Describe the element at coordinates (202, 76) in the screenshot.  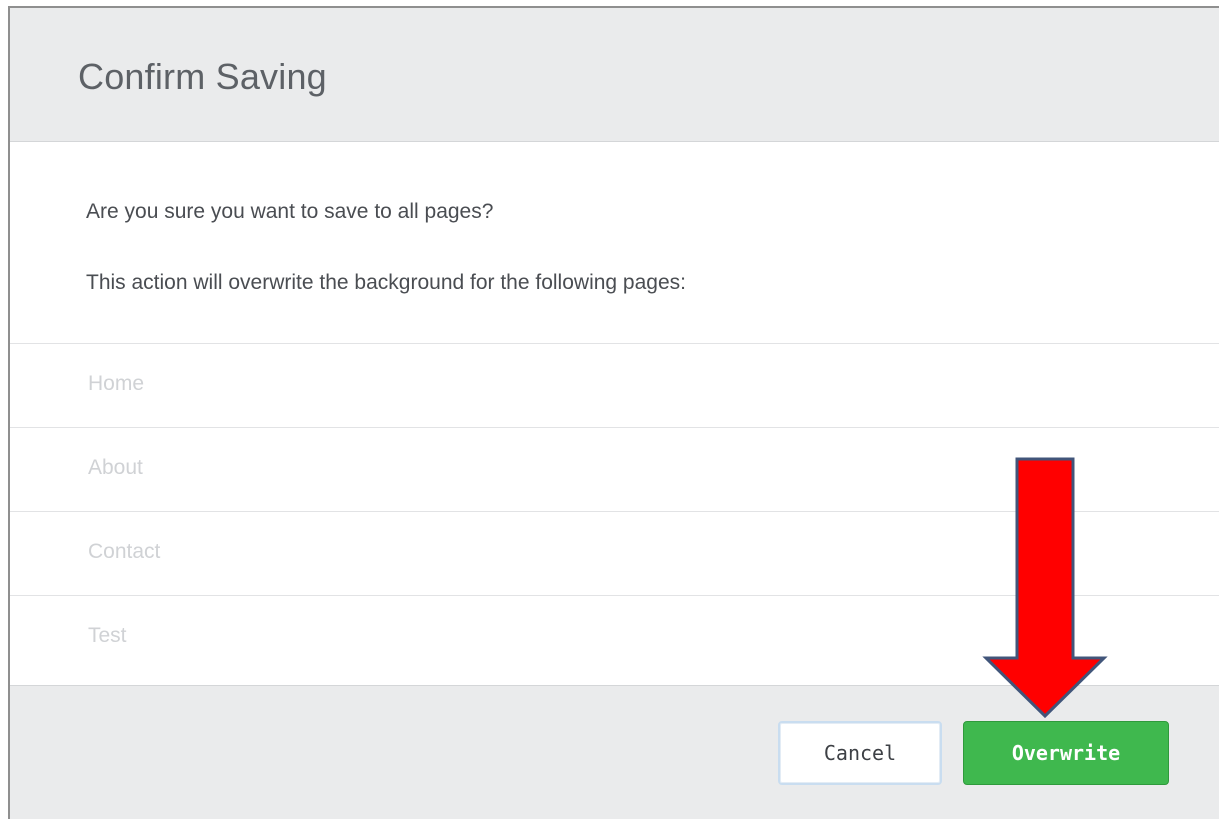
I see `dialog-title: Confirm Saving` at that location.